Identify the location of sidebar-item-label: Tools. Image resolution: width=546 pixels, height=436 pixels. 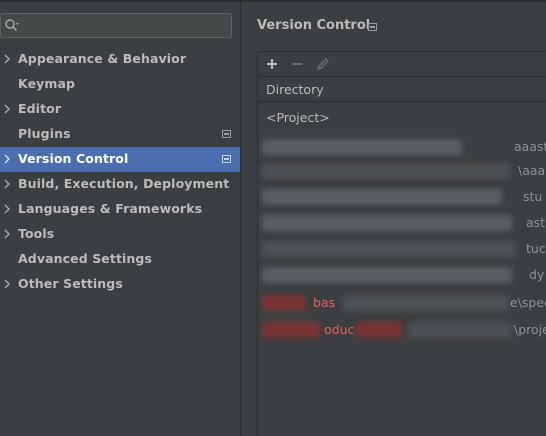
(36, 233).